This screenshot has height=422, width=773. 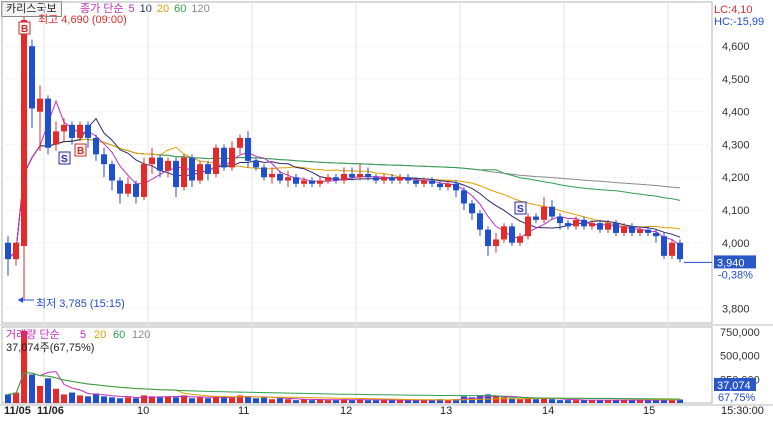 I want to click on x-tick-label: 11, so click(x=243, y=411).